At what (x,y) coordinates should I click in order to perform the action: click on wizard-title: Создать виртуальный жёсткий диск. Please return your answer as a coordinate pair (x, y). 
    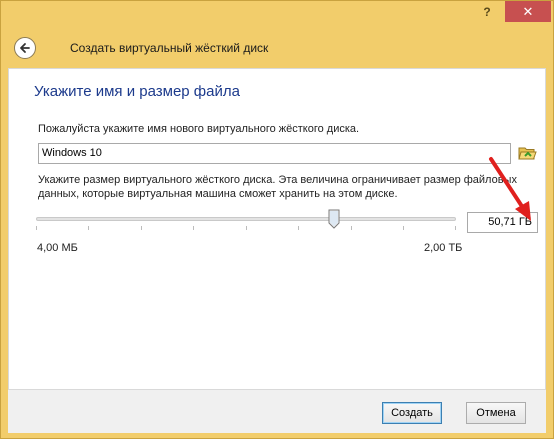
    Looking at the image, I should click on (169, 48).